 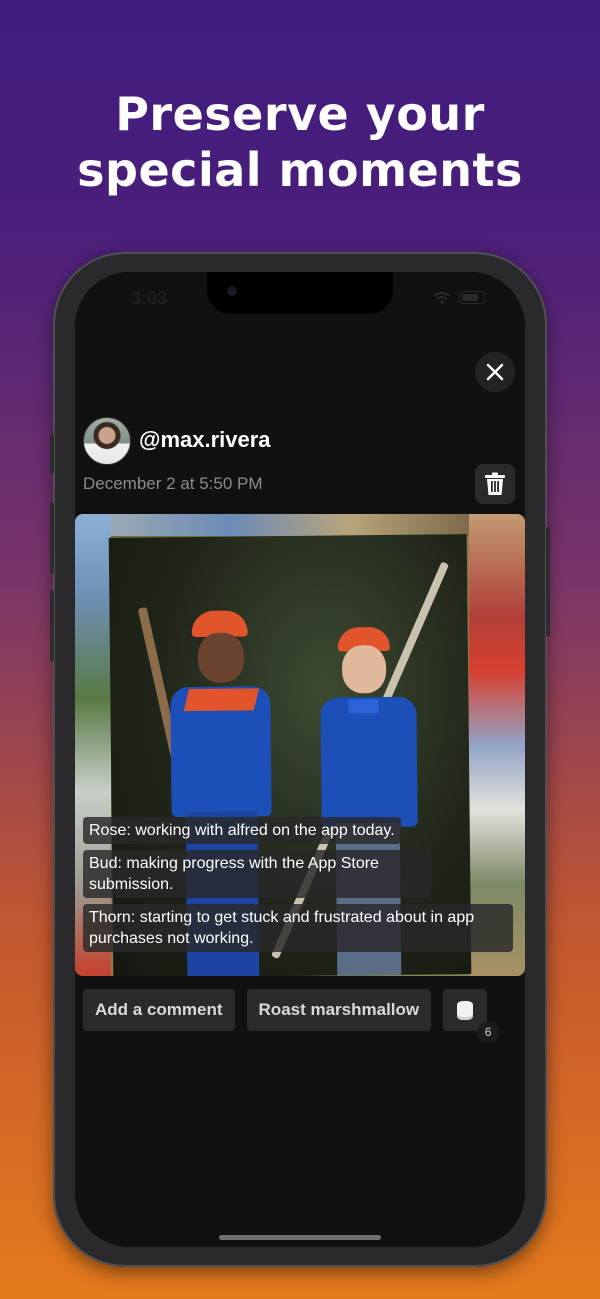 What do you see at coordinates (548, 582) in the screenshot?
I see `power-button` at bounding box center [548, 582].